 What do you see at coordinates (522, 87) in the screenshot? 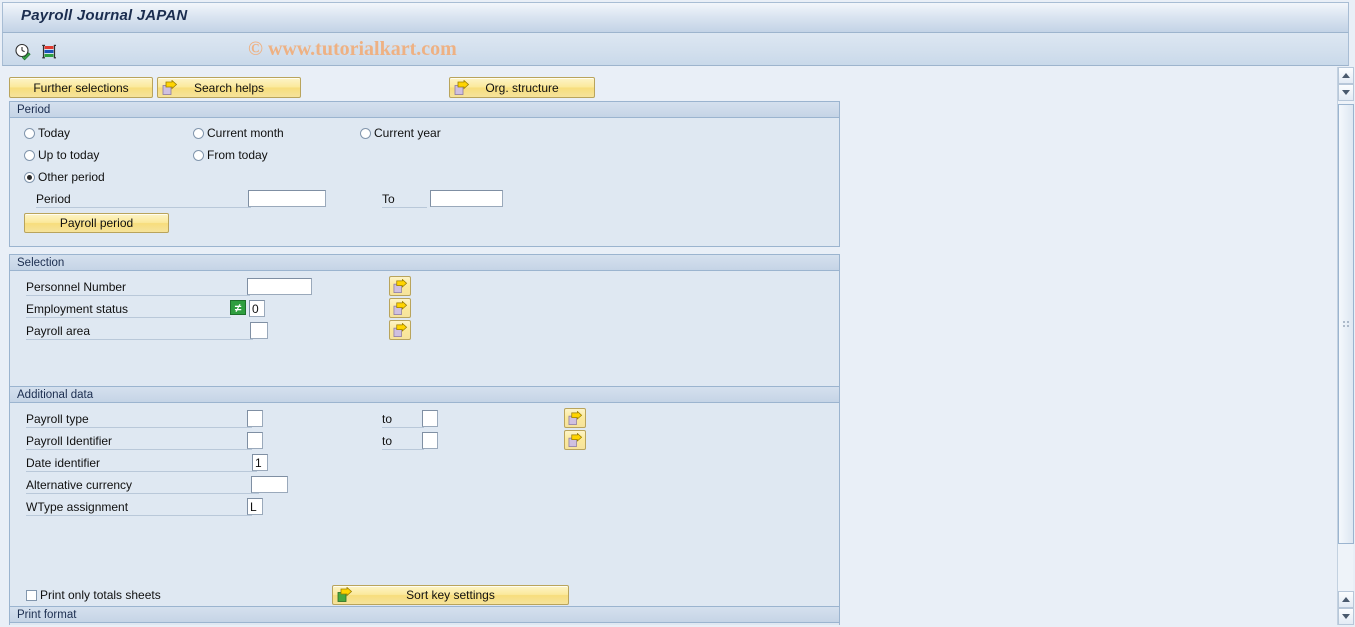
I see `org-structure-button: Org. structure` at bounding box center [522, 87].